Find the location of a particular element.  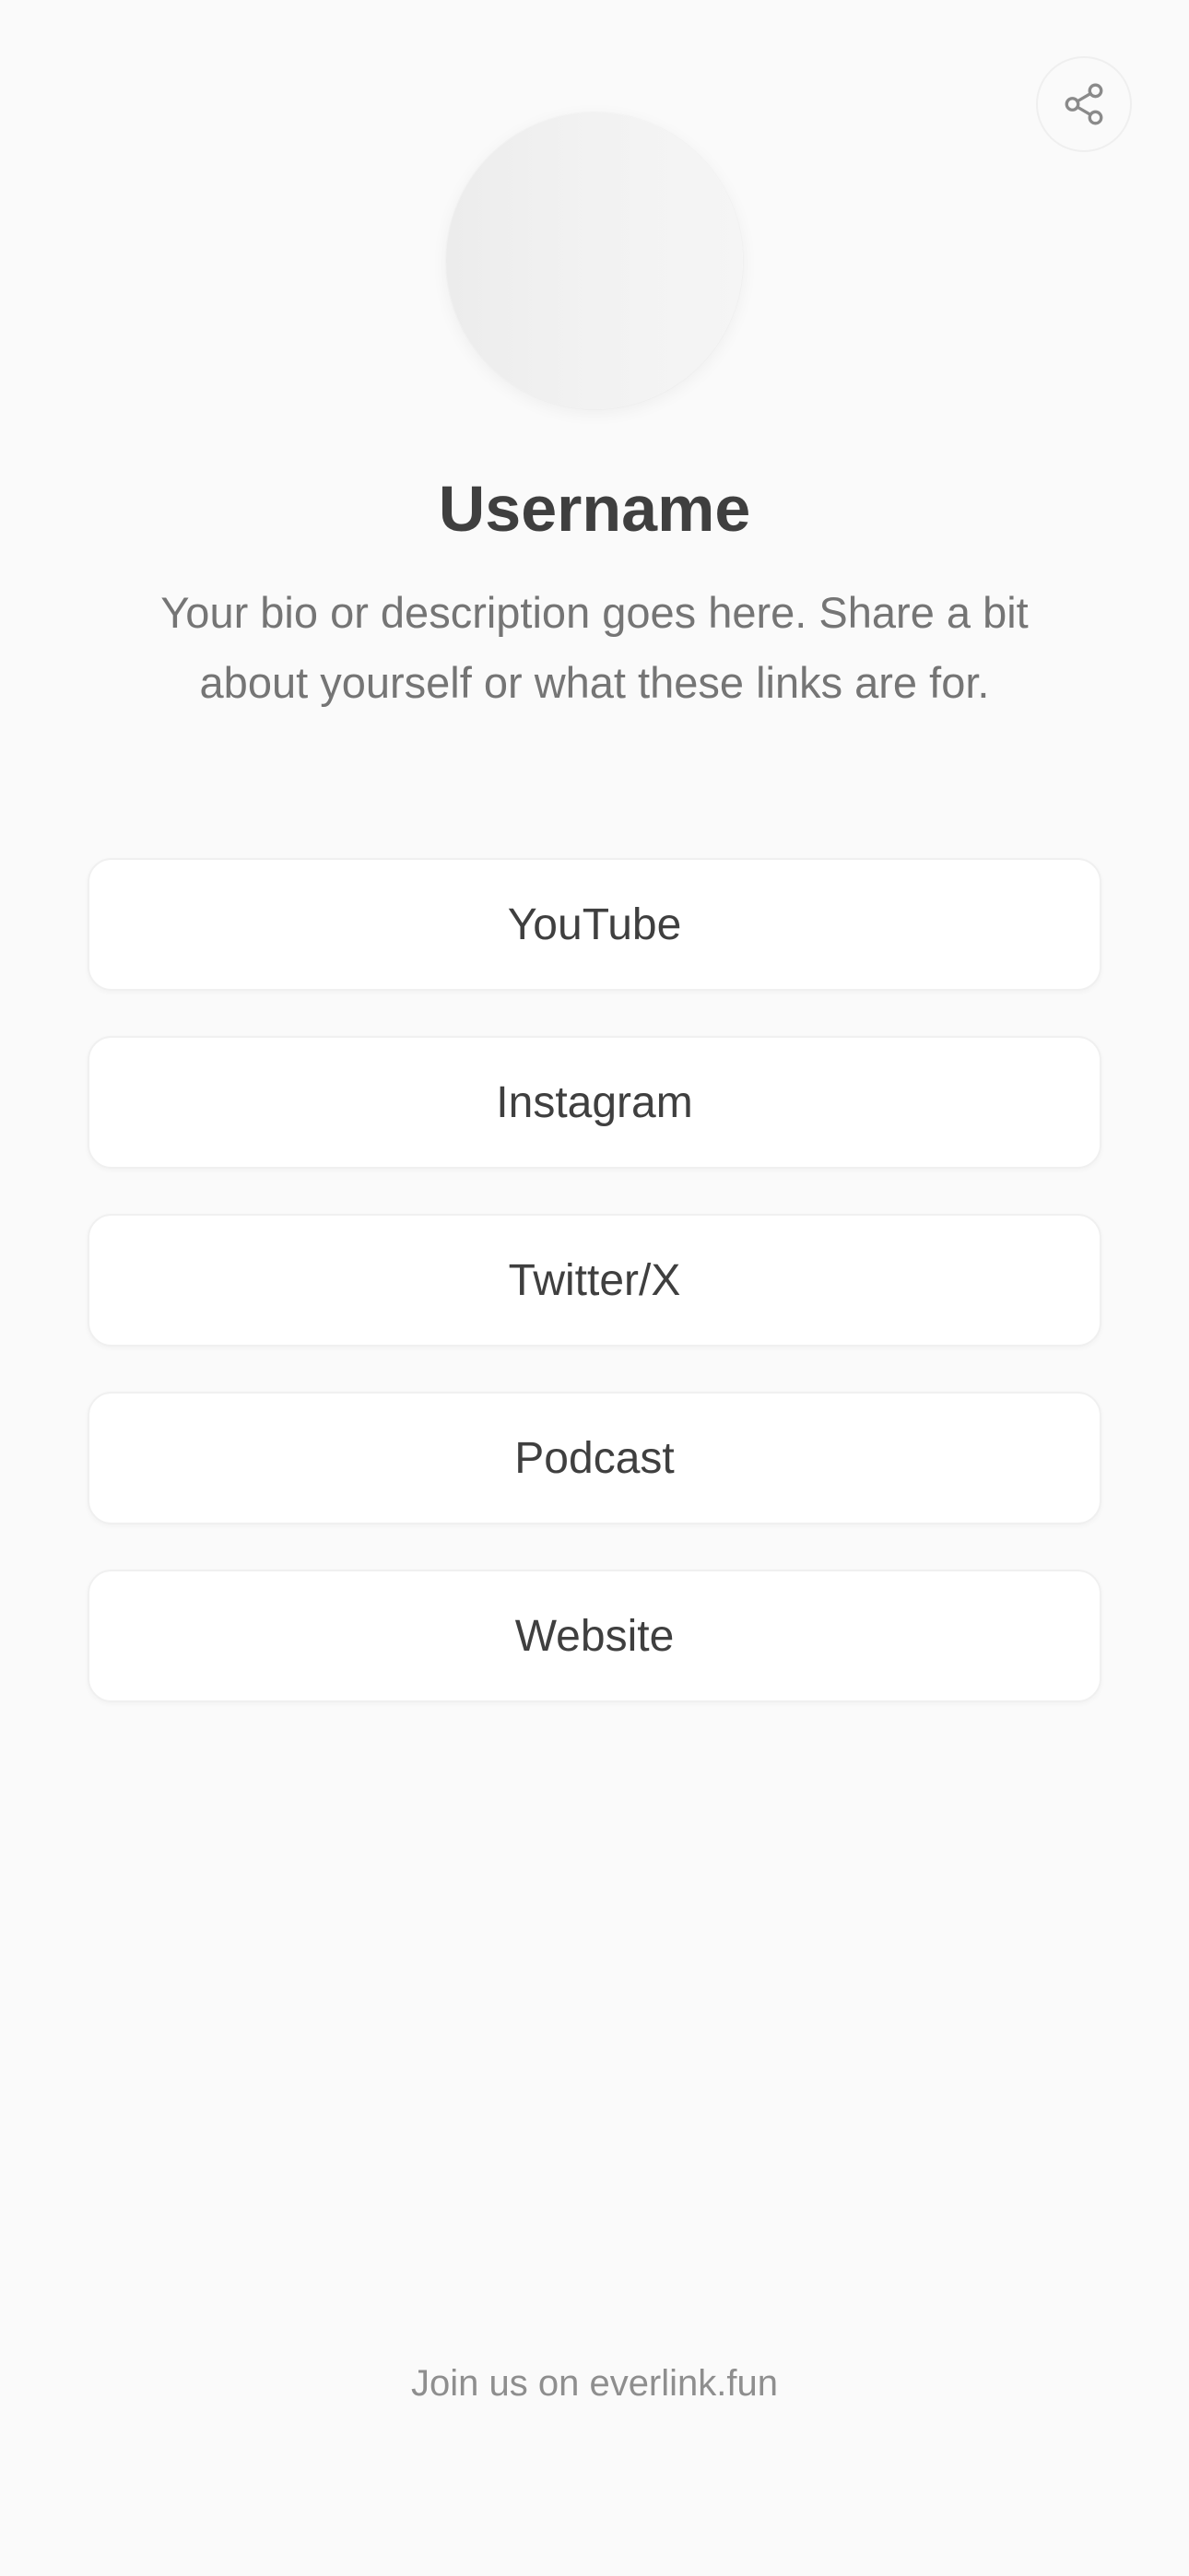

avatar is located at coordinates (594, 261).